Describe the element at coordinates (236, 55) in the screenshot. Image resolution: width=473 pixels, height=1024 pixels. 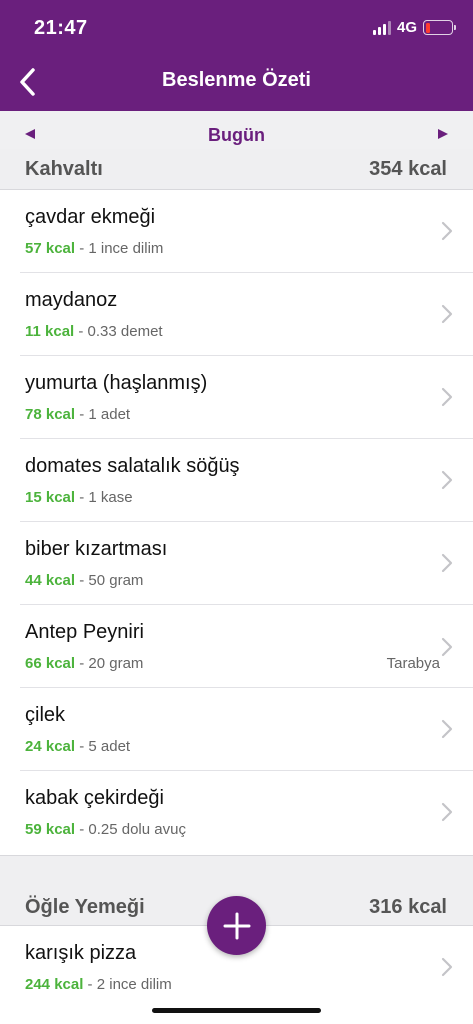
I see `app-header: 21:47 4G Beslenme Özeti` at that location.